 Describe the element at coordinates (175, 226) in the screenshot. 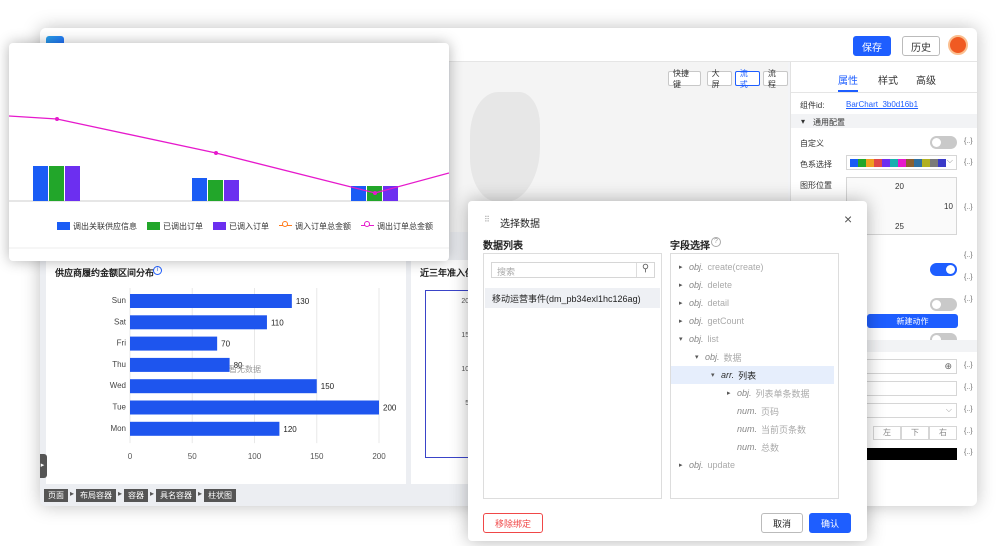

I see `legend-item: 已调出订单` at that location.